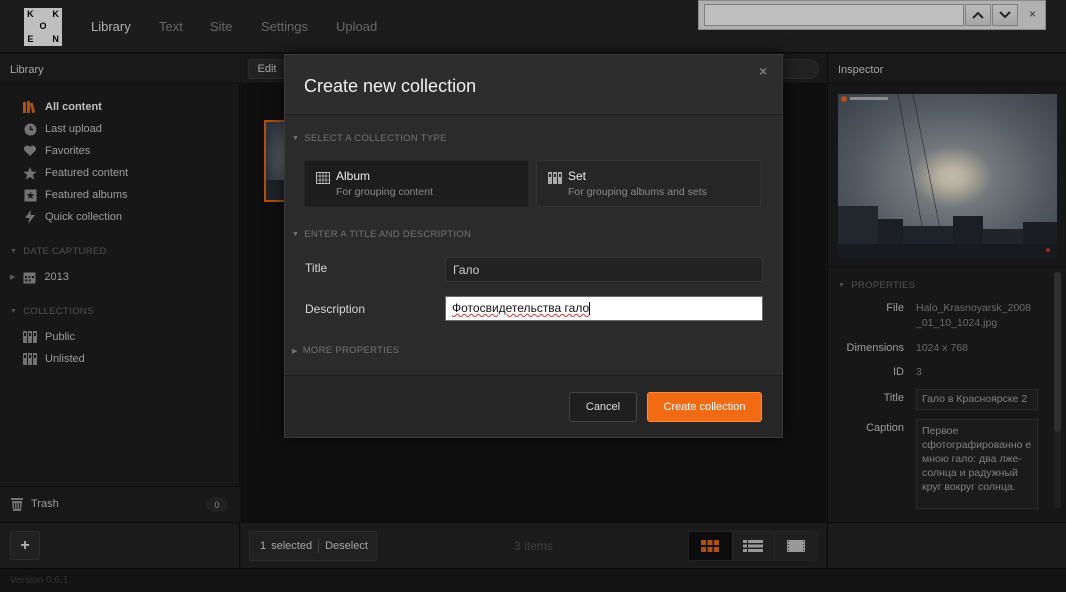 This screenshot has height=592, width=1066. What do you see at coordinates (221, 26) in the screenshot?
I see `nav-site: Site` at bounding box center [221, 26].